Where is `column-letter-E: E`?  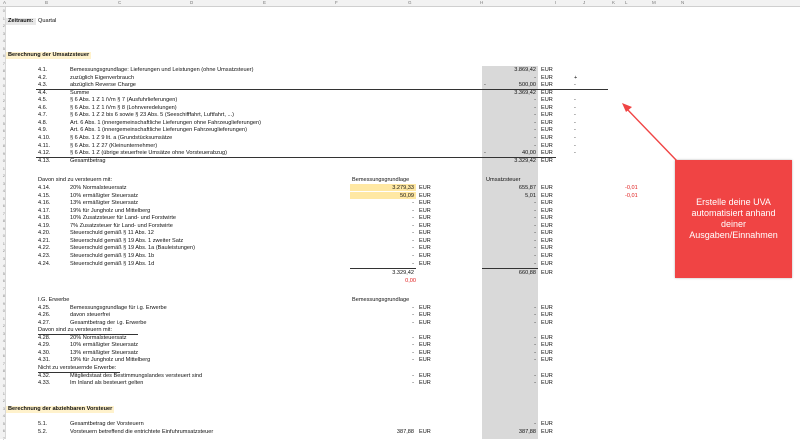 column-letter-E: E is located at coordinates (264, 2).